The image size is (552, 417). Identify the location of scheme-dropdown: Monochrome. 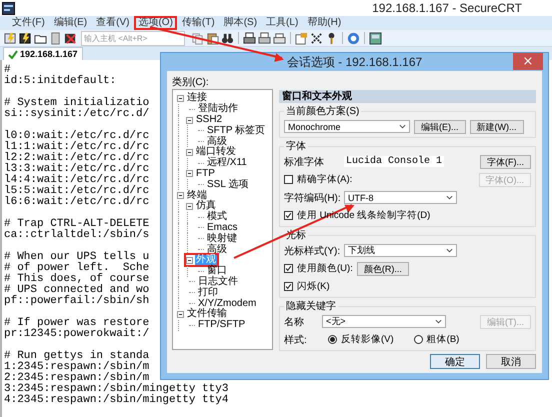
(347, 126).